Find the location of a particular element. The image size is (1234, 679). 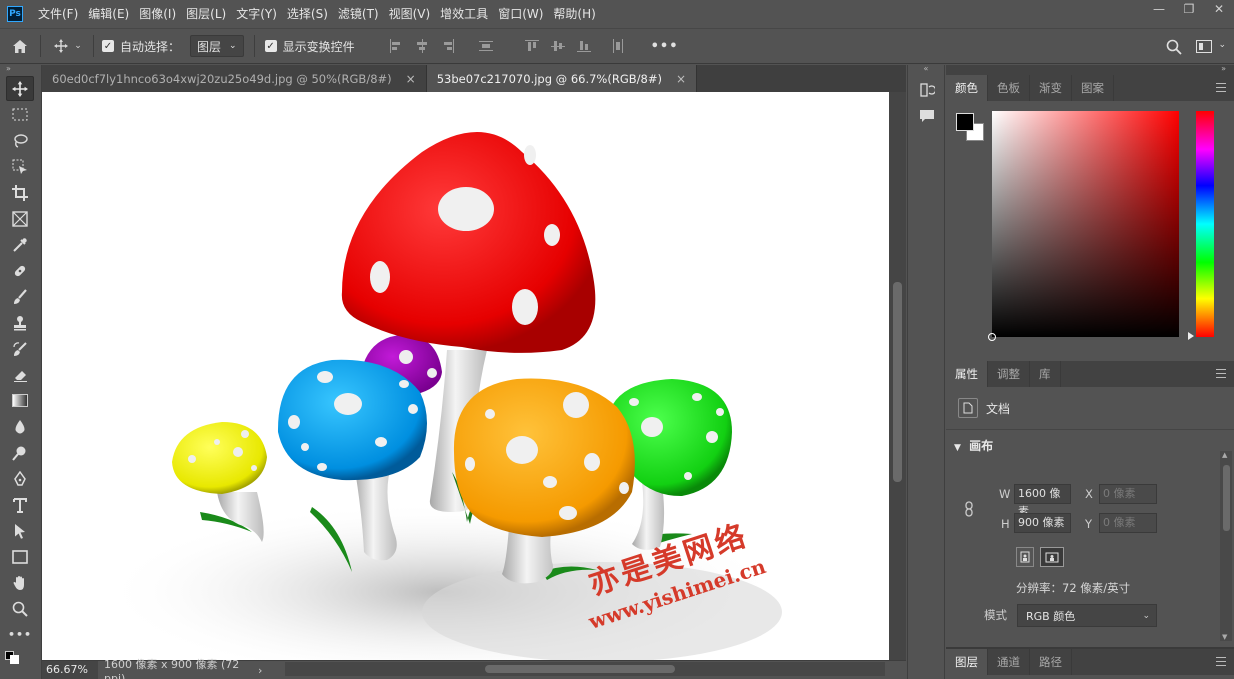

move-tool is located at coordinates (20, 88).